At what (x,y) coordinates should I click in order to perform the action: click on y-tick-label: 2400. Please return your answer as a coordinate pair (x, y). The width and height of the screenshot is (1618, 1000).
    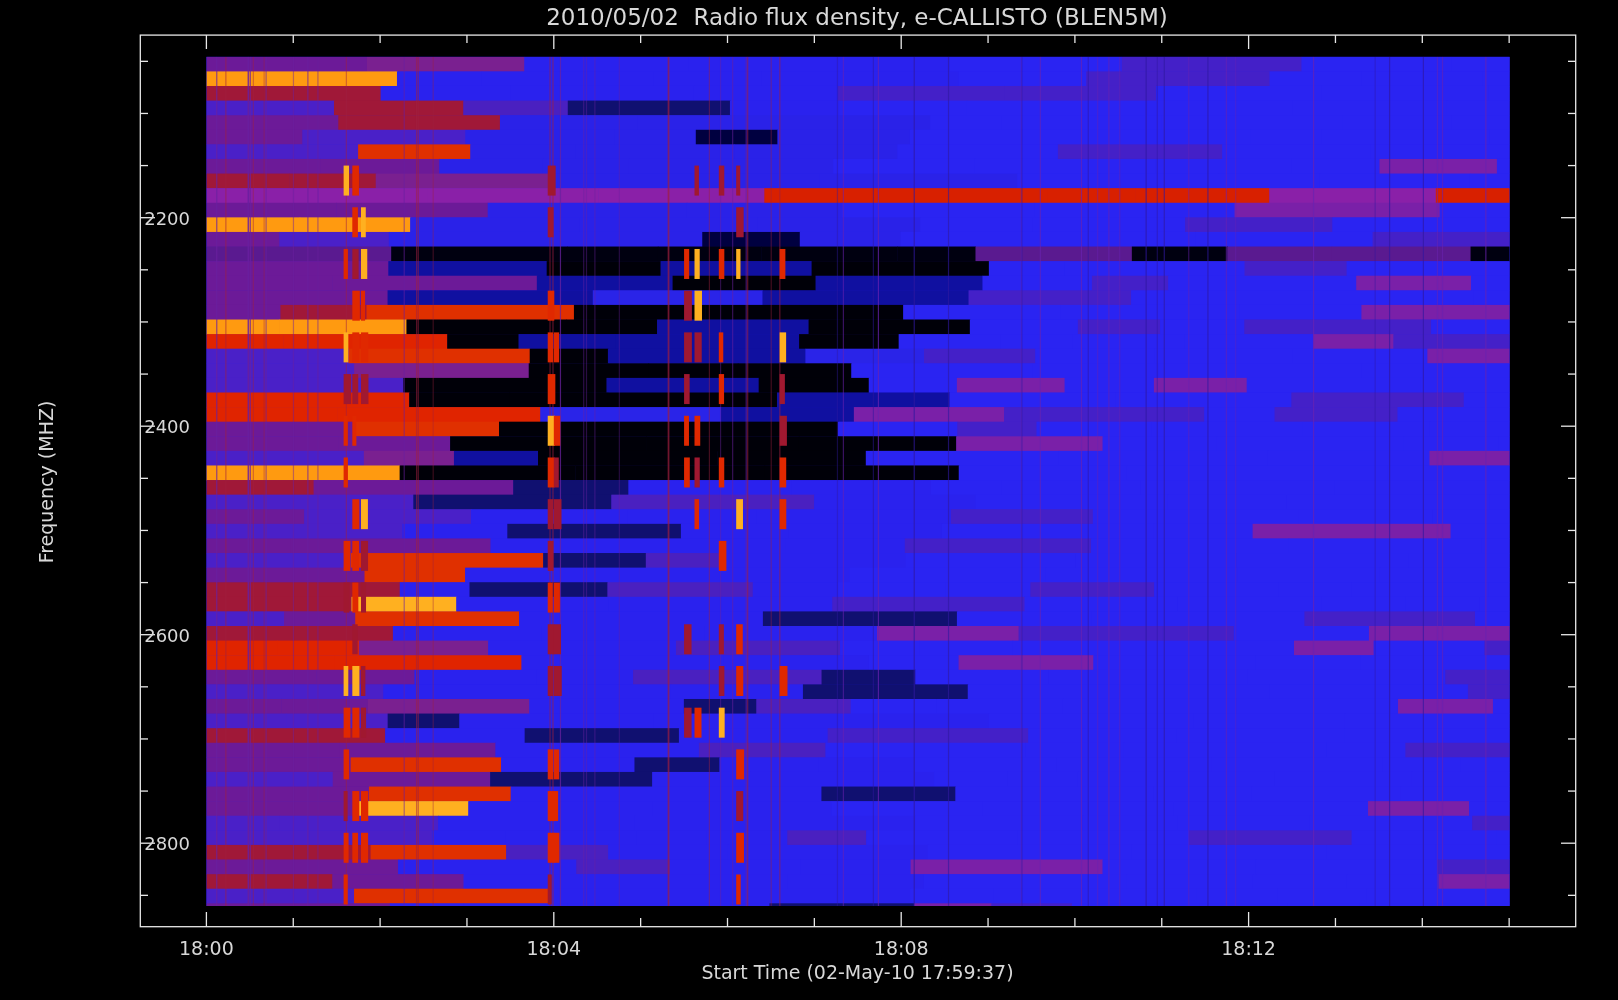
    Looking at the image, I should click on (167, 427).